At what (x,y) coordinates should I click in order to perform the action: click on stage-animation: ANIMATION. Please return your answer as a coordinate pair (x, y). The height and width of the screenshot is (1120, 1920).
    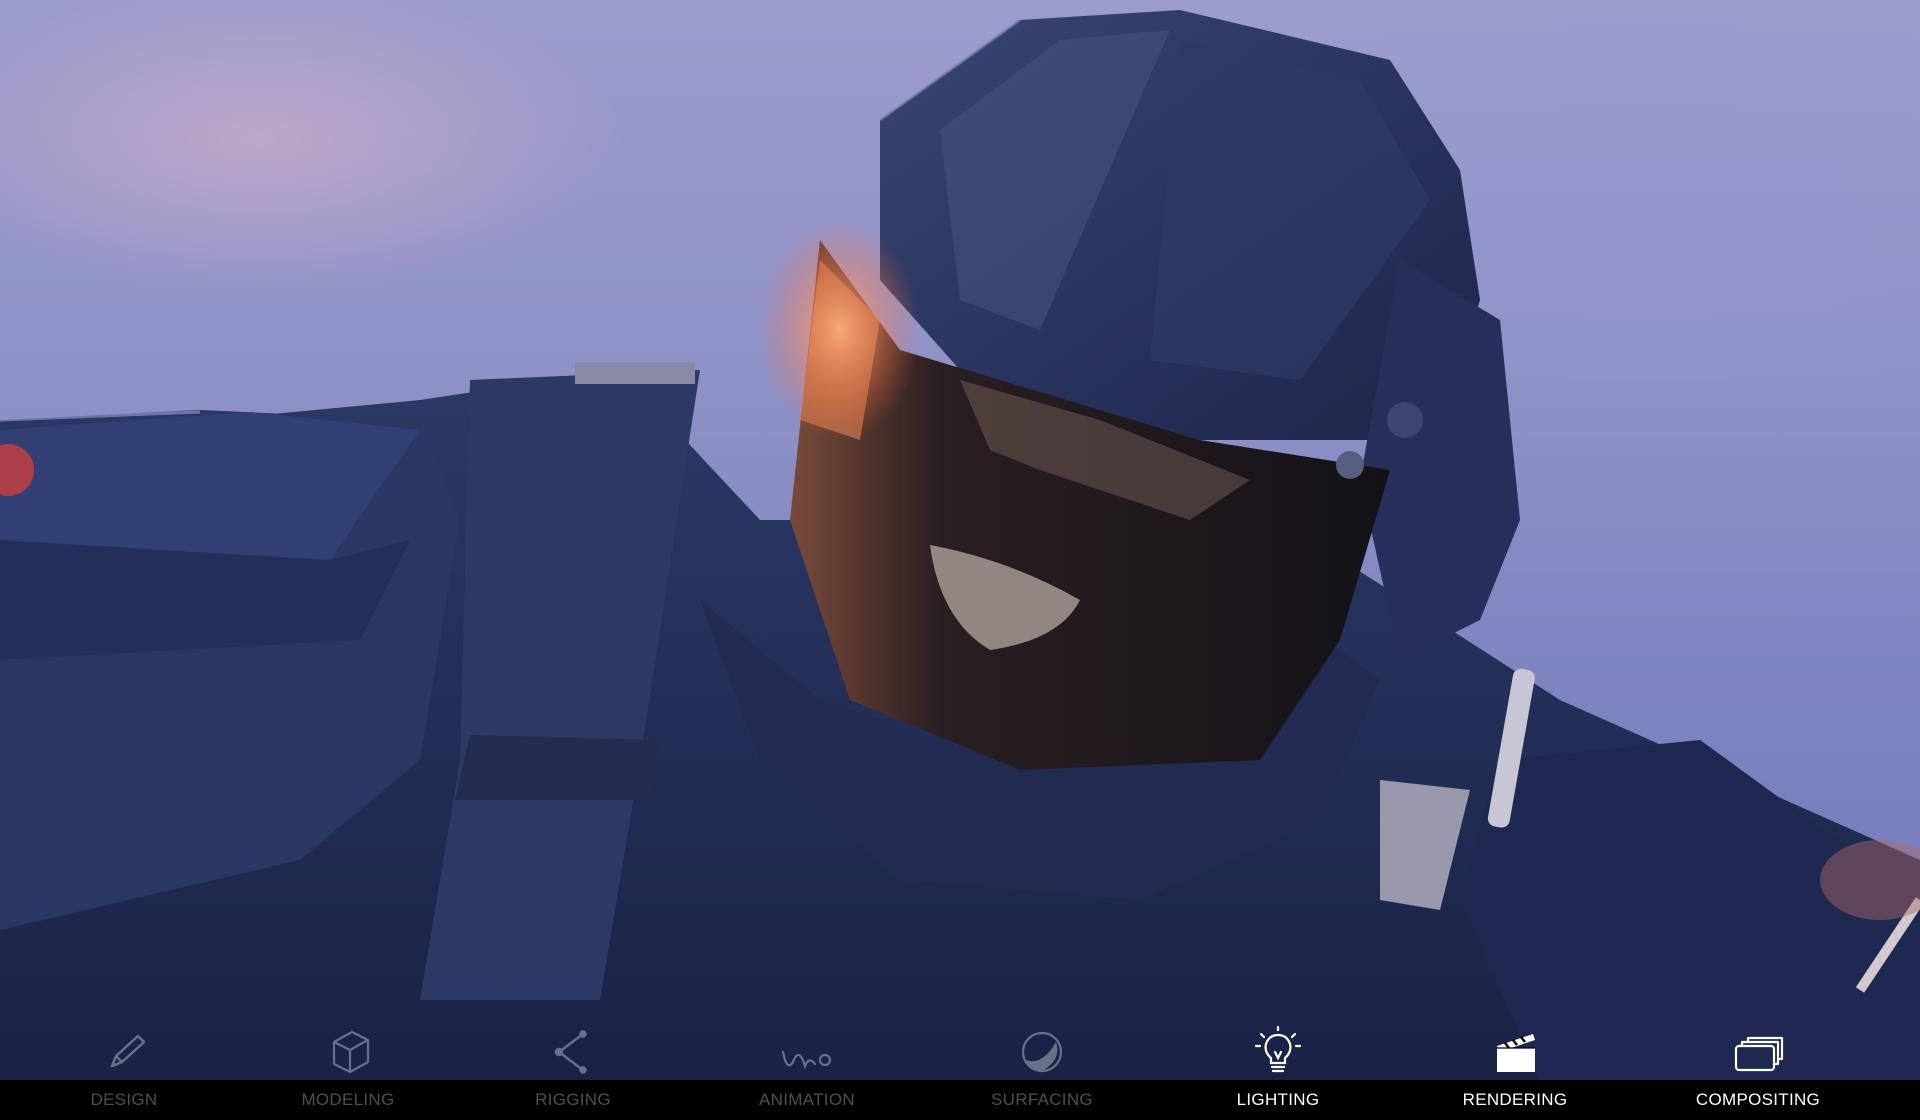
    Looking at the image, I should click on (807, 1070).